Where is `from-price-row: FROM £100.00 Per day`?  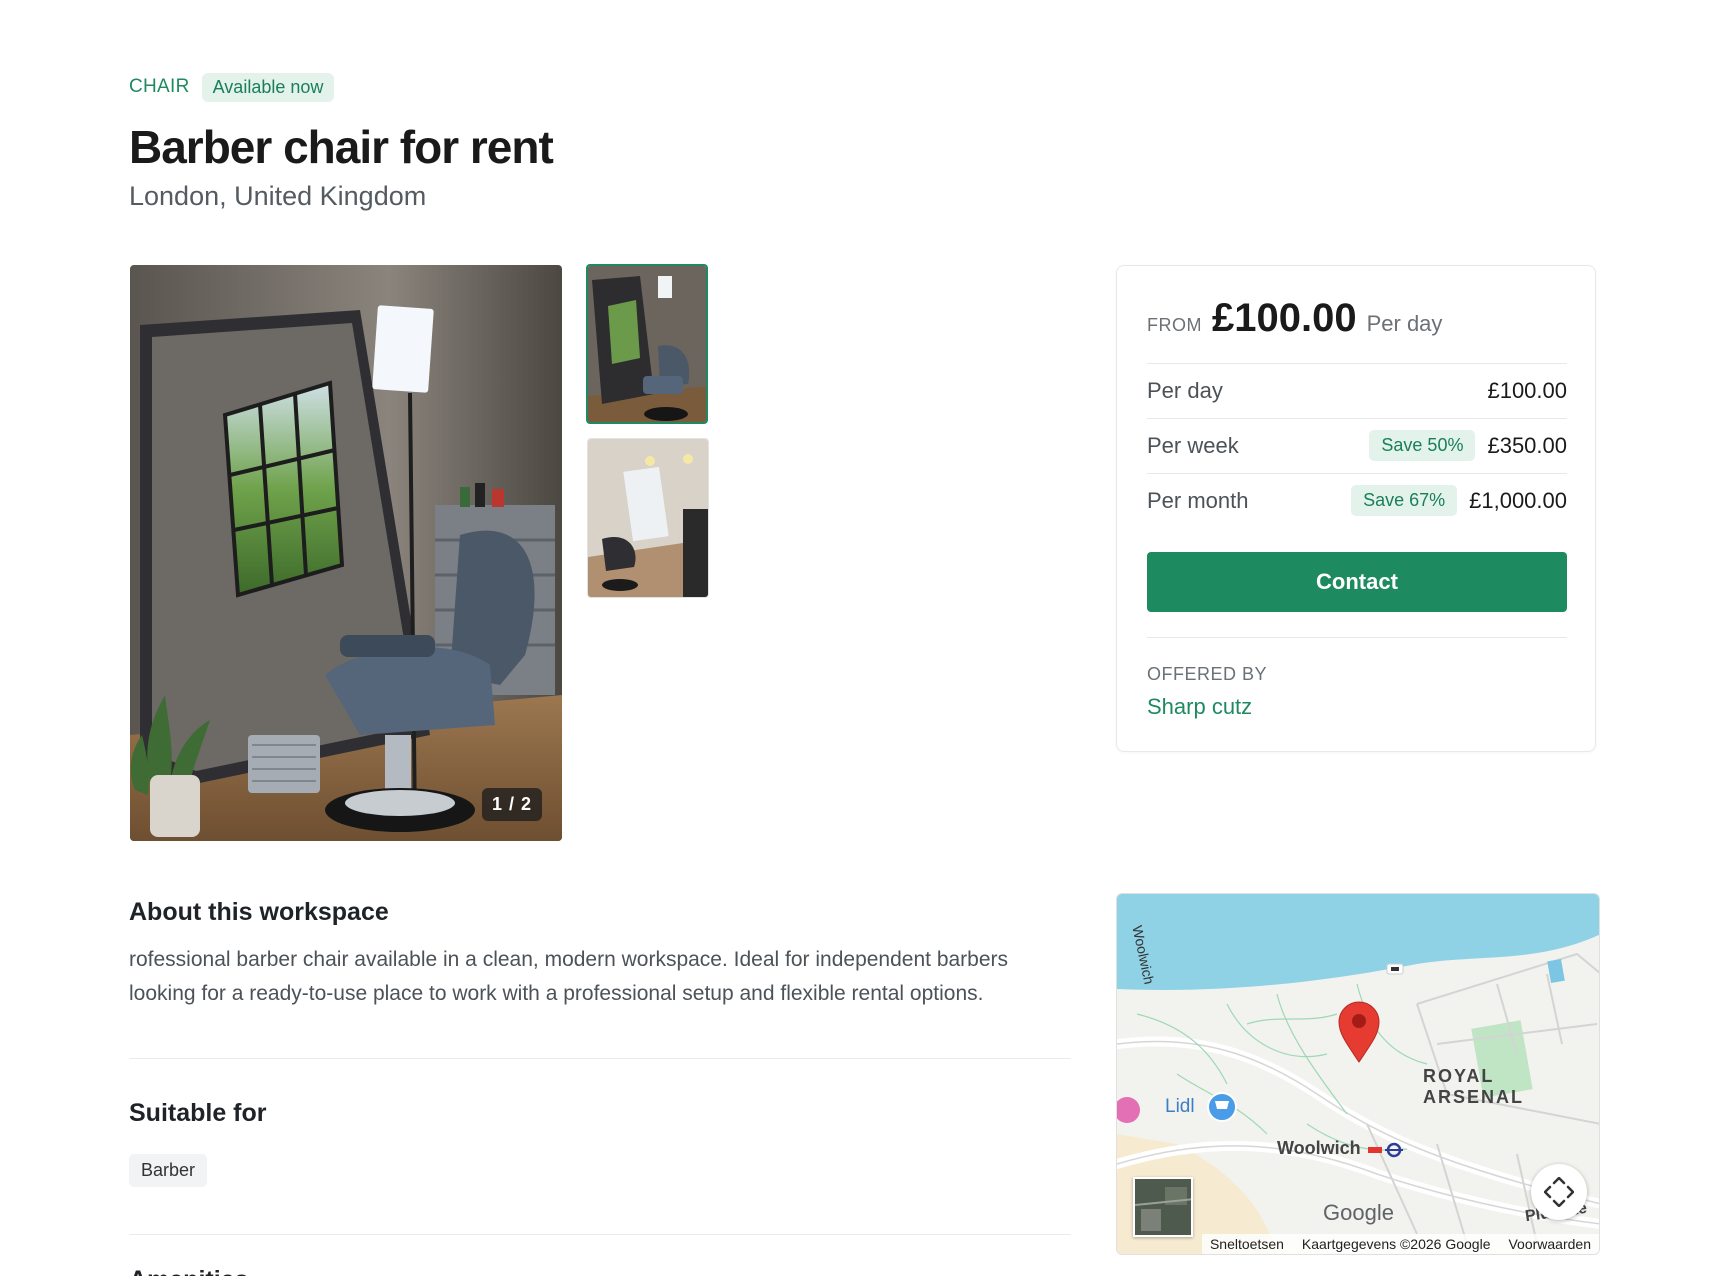 from-price-row: FROM £100.00 Per day is located at coordinates (1294, 318).